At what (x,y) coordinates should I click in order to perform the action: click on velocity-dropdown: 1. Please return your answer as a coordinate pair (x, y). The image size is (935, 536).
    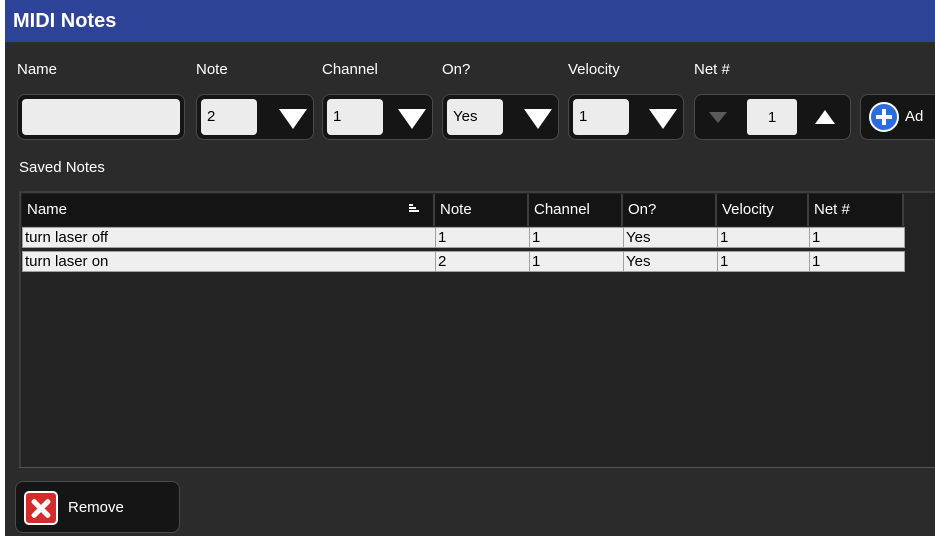
    Looking at the image, I should click on (626, 117).